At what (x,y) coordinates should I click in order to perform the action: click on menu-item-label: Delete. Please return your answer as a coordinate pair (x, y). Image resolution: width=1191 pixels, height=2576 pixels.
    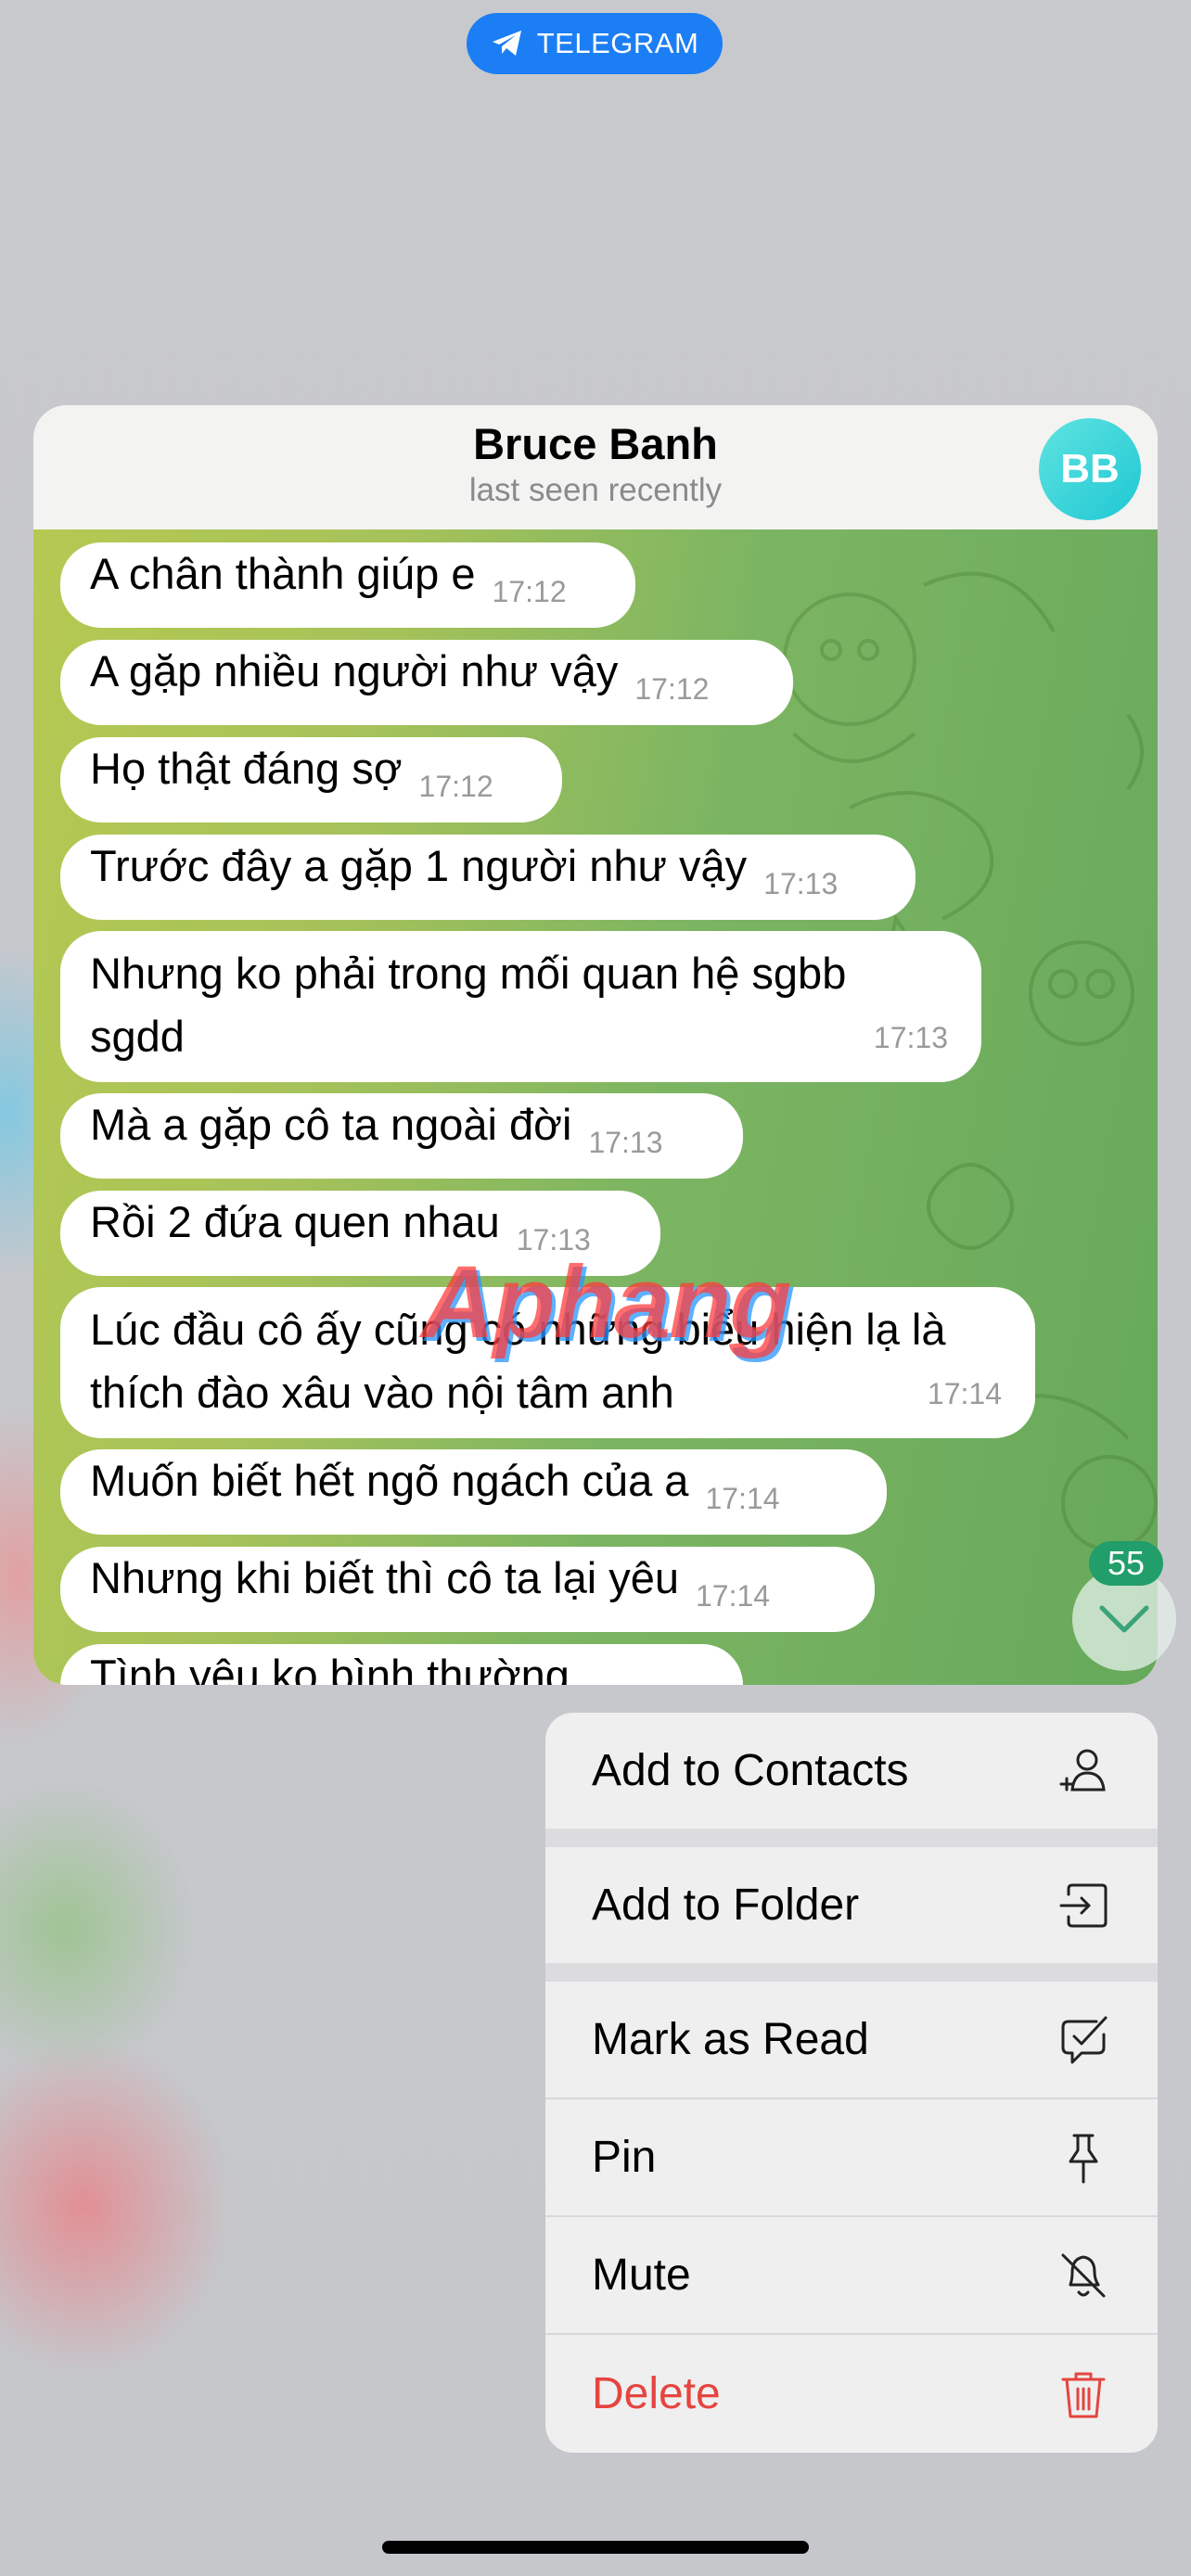
    Looking at the image, I should click on (656, 2393).